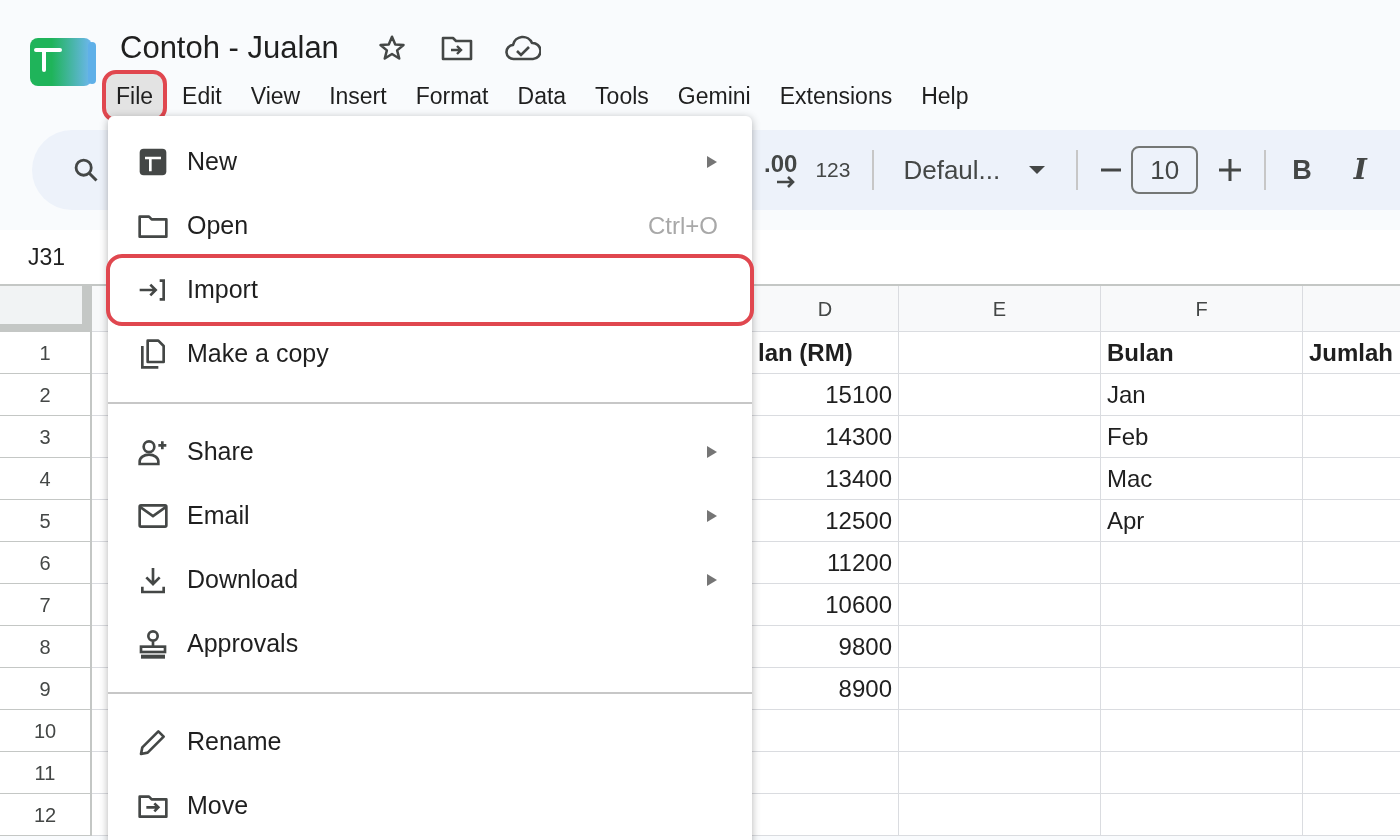 The height and width of the screenshot is (840, 1400). What do you see at coordinates (46, 353) in the screenshot?
I see `row-header: 1` at bounding box center [46, 353].